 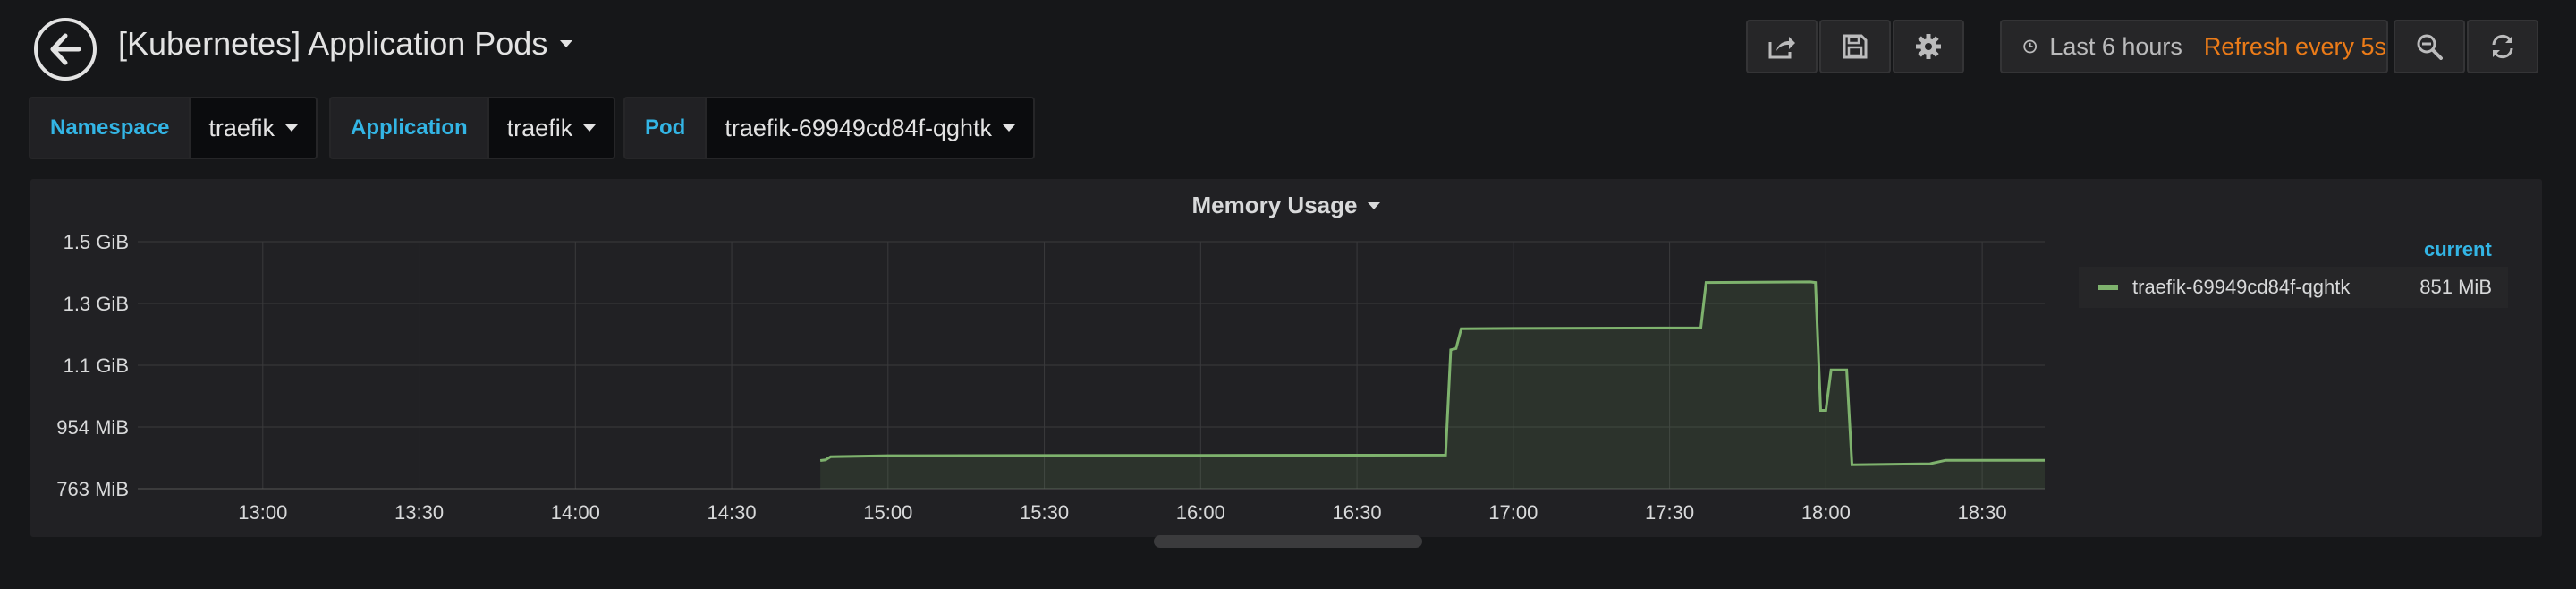 What do you see at coordinates (1669, 513) in the screenshot?
I see `x-tick-label: 17:30` at bounding box center [1669, 513].